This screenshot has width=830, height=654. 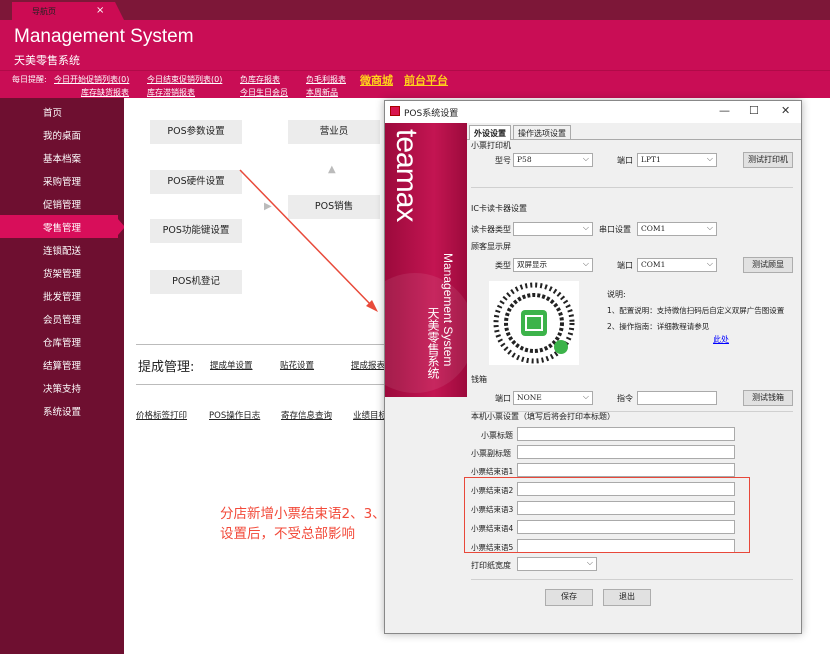 What do you see at coordinates (497, 435) in the screenshot?
I see `receipt-title-label: 小票标题` at bounding box center [497, 435].